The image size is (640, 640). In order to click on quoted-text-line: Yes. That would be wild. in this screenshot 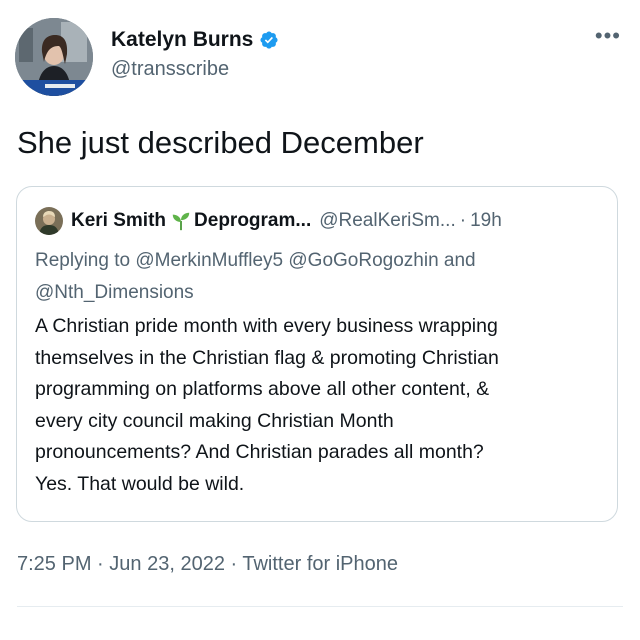, I will do `click(140, 483)`.